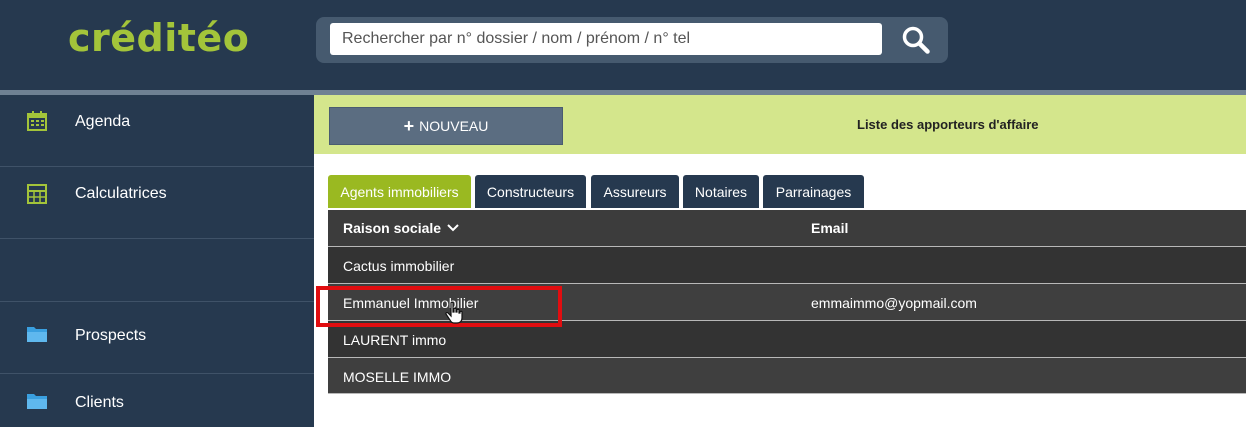 The image size is (1246, 427). I want to click on search-button, so click(916, 40).